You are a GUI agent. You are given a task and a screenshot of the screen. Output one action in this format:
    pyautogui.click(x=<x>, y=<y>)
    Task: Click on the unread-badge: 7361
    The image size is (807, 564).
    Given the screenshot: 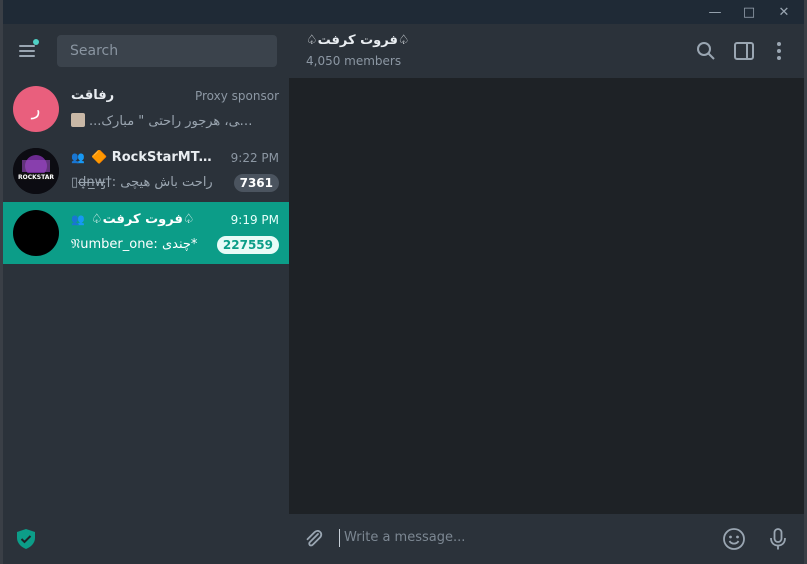 What is the action you would take?
    pyautogui.click(x=256, y=183)
    